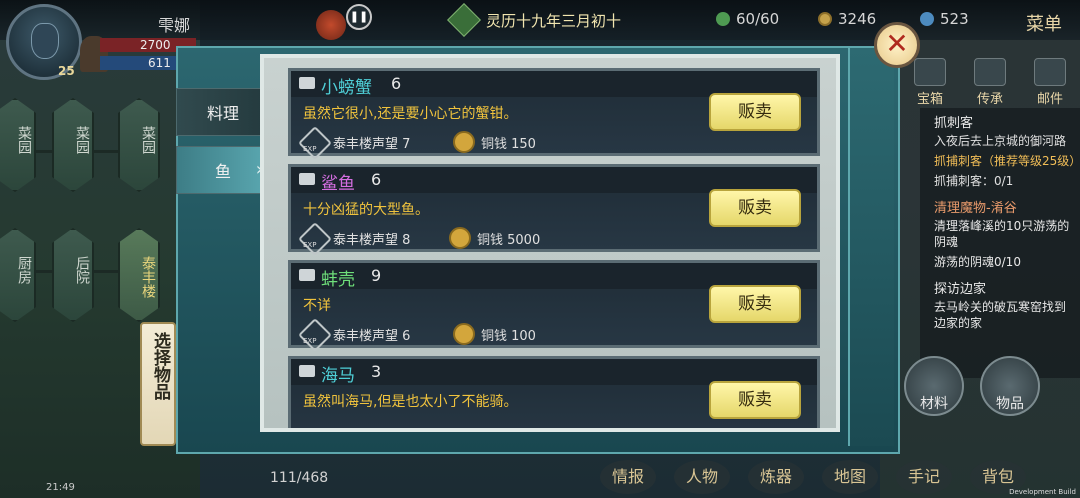 Image resolution: width=1080 pixels, height=498 pixels. I want to click on map-node-kitchen: 厨房, so click(18, 275).